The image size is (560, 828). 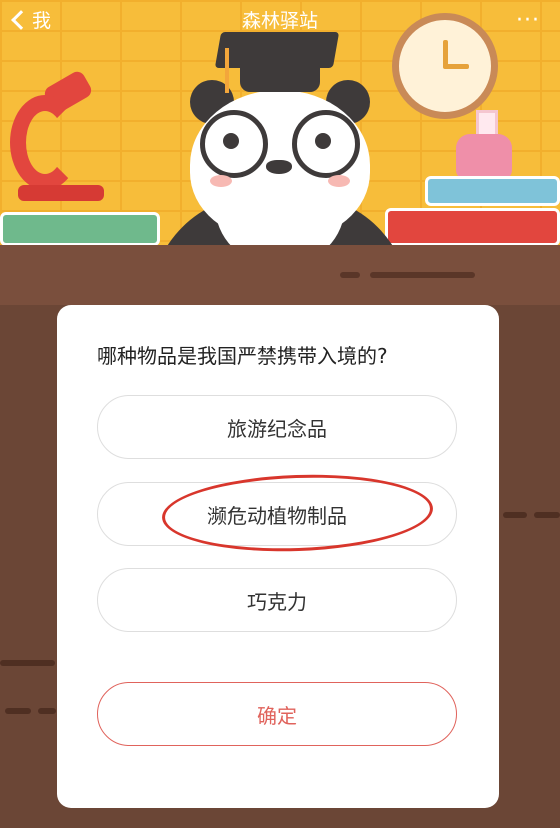 I want to click on desk, so click(x=280, y=275).